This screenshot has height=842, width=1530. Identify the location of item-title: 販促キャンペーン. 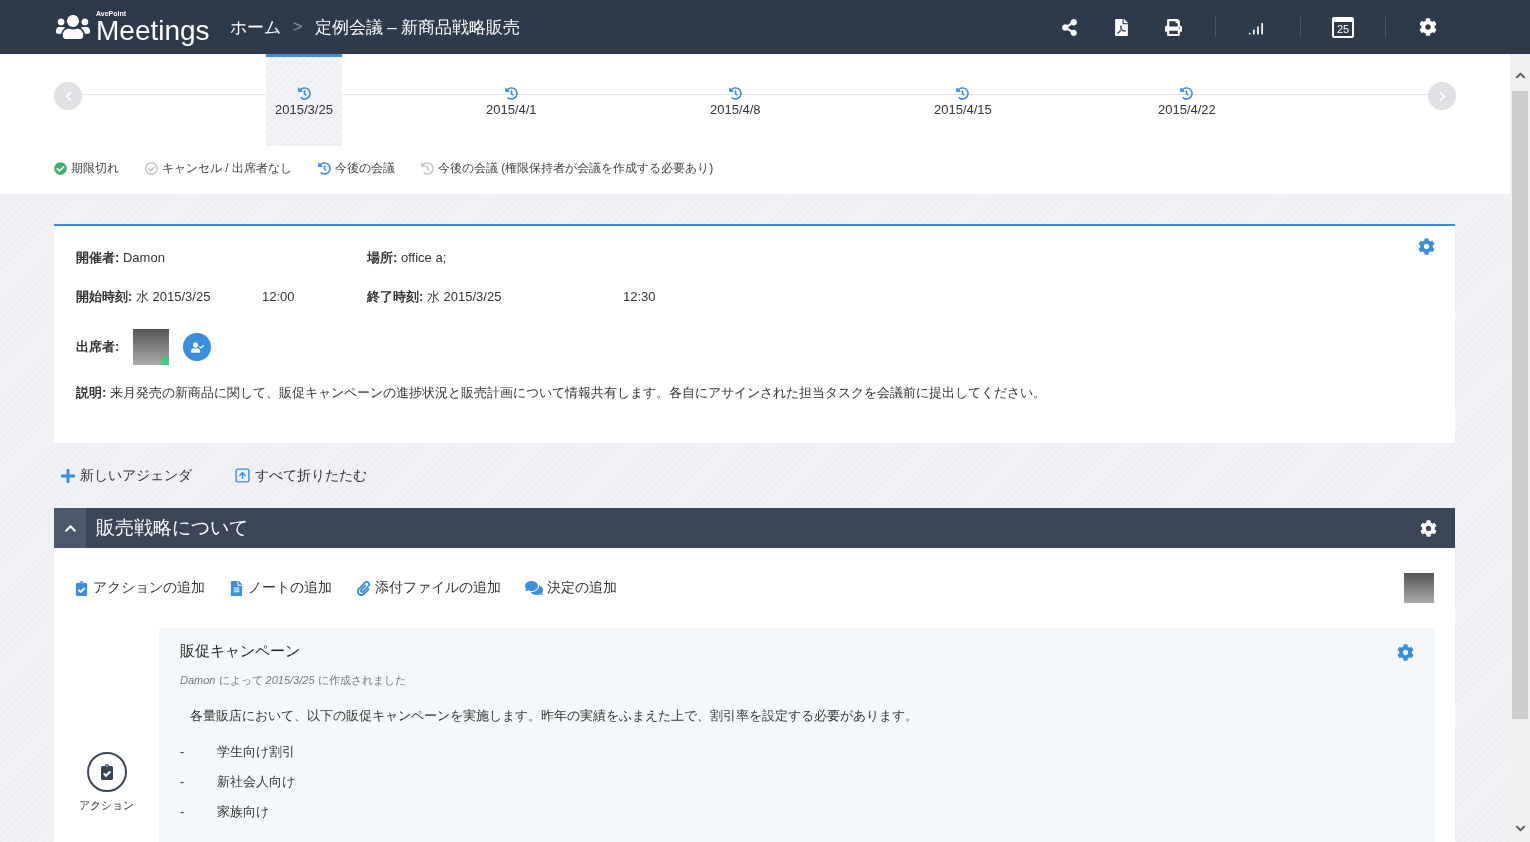
(240, 651).